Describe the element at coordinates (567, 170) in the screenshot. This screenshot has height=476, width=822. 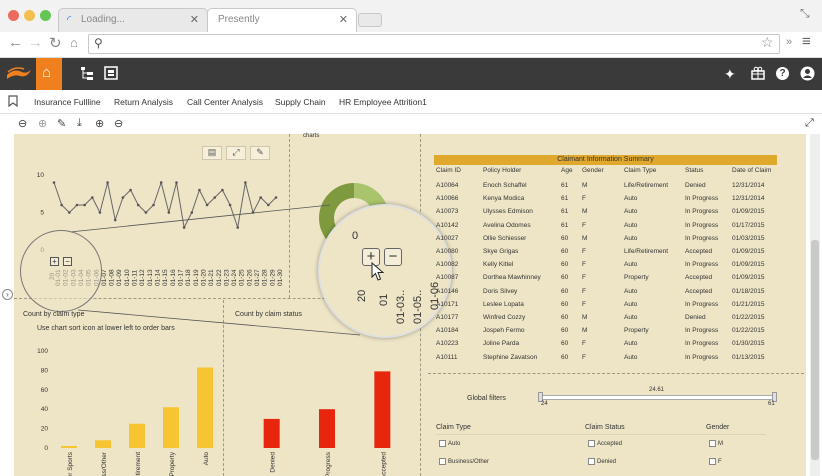
I see `column-header: Age` at that location.